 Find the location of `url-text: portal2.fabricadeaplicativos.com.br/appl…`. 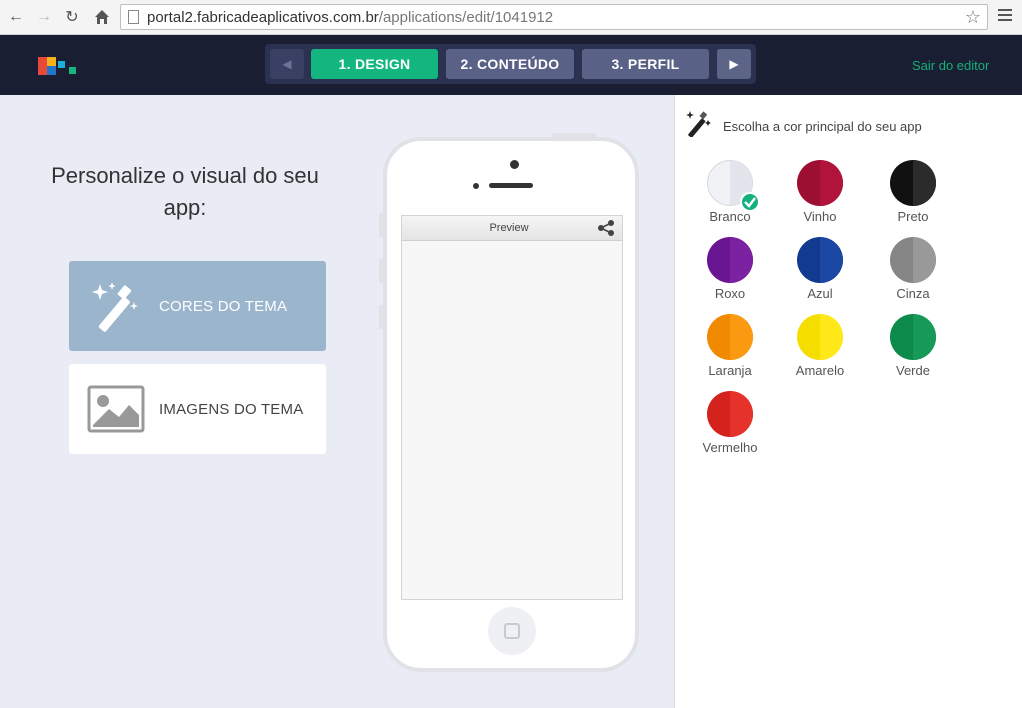

url-text: portal2.fabricadeaplicativos.com.br/appl… is located at coordinates (350, 17).